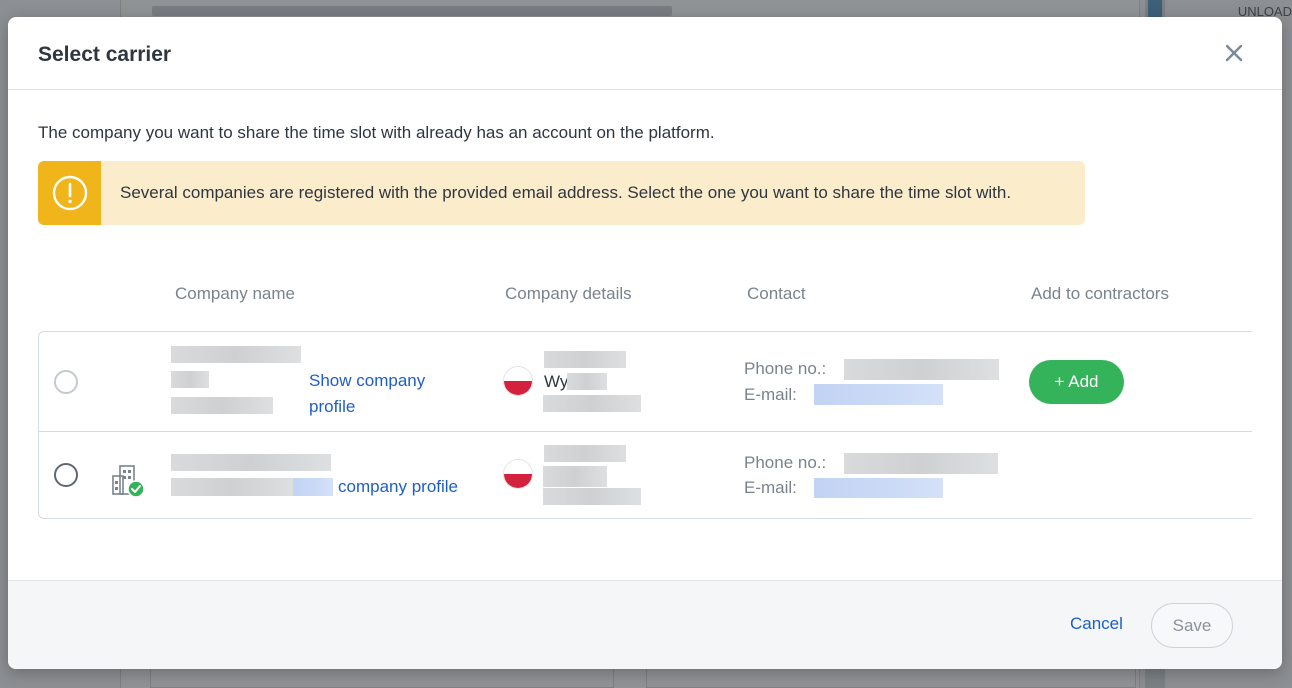  What do you see at coordinates (776, 293) in the screenshot?
I see `column-header-contact: Contact` at bounding box center [776, 293].